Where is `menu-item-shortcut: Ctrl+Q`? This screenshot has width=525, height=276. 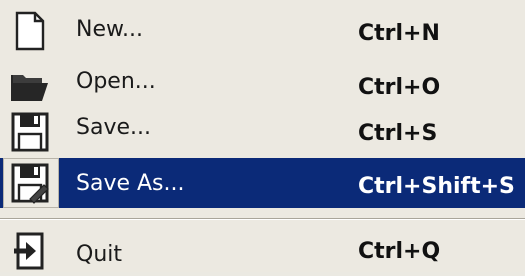
menu-item-shortcut: Ctrl+Q is located at coordinates (399, 251).